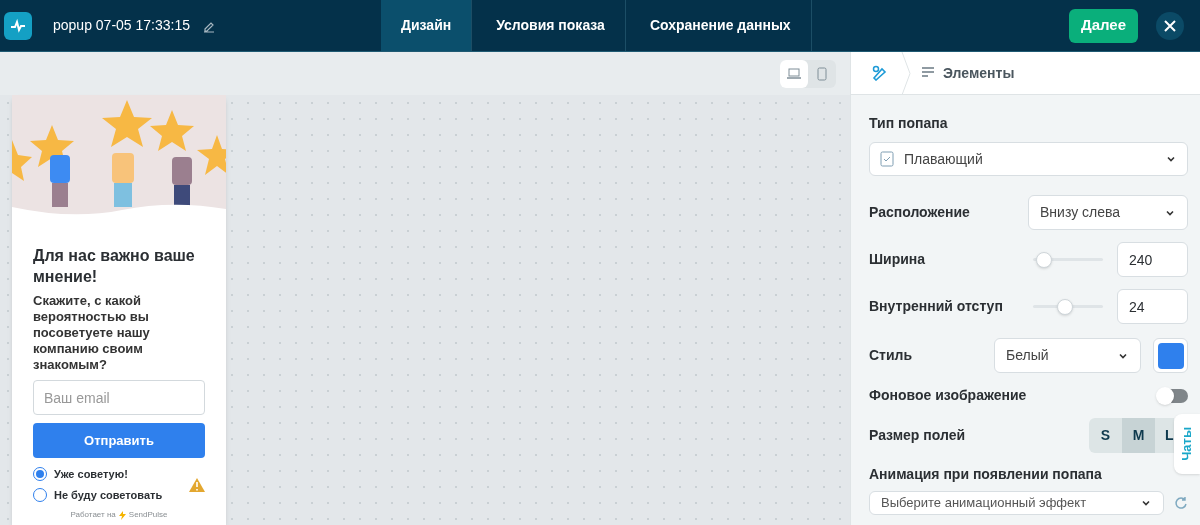 This screenshot has width=1200, height=525. Describe the element at coordinates (91, 474) in the screenshot. I see `radio-label: Уже советую!` at that location.